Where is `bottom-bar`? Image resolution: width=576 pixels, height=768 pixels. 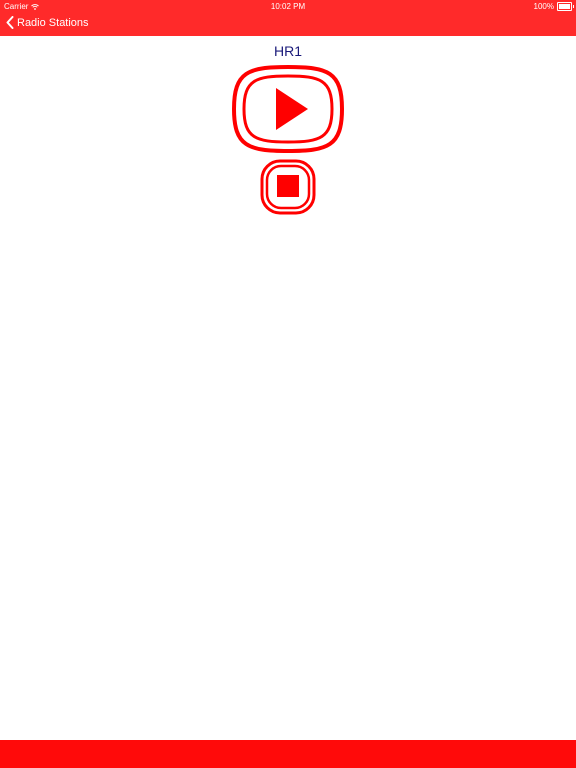
bottom-bar is located at coordinates (288, 754).